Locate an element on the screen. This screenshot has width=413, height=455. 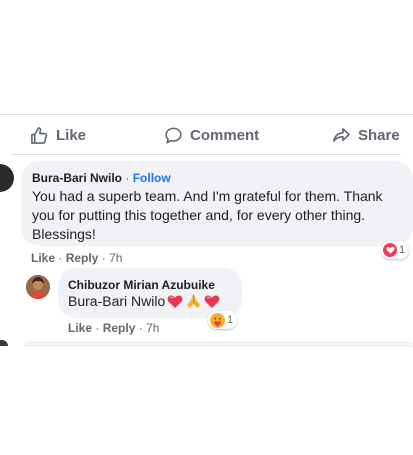
thumbs-up-icon is located at coordinates (39, 135).